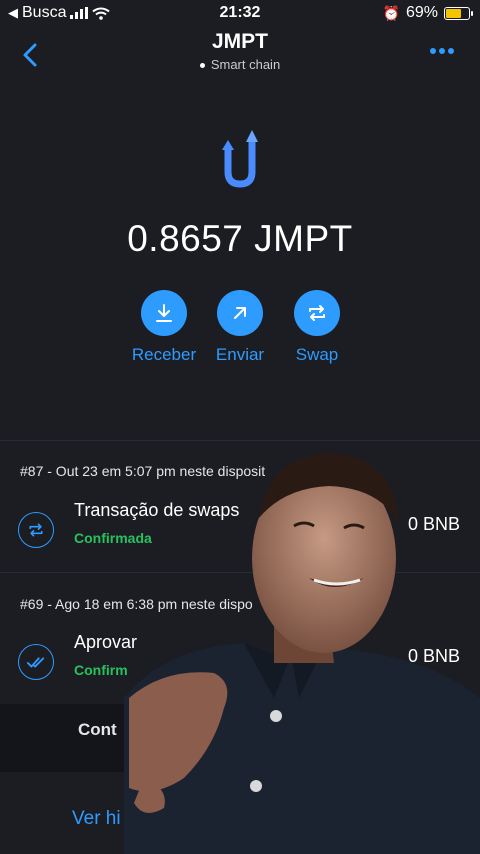 The image size is (480, 854). What do you see at coordinates (240, 54) in the screenshot?
I see `nav-bar: JMPT Smart chain` at bounding box center [240, 54].